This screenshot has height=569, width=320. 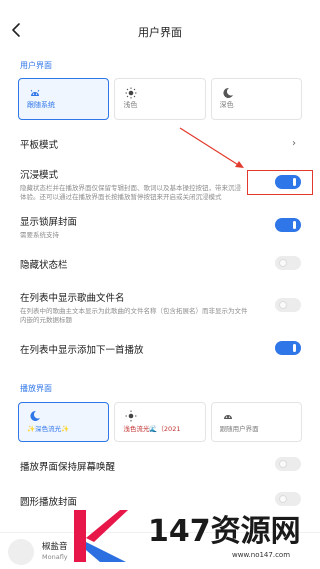 I want to click on playback-style-dark-flow: ✨深色流光✨, so click(x=64, y=422).